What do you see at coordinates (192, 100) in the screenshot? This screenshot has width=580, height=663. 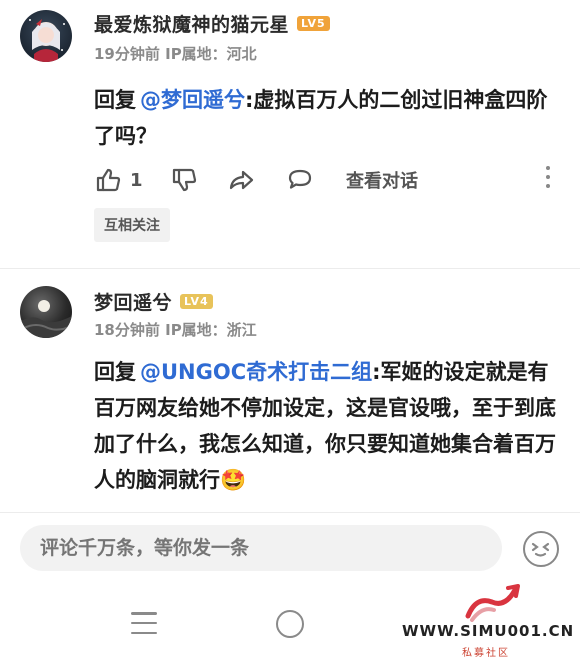 I see `mention-link: @梦回遥兮` at bounding box center [192, 100].